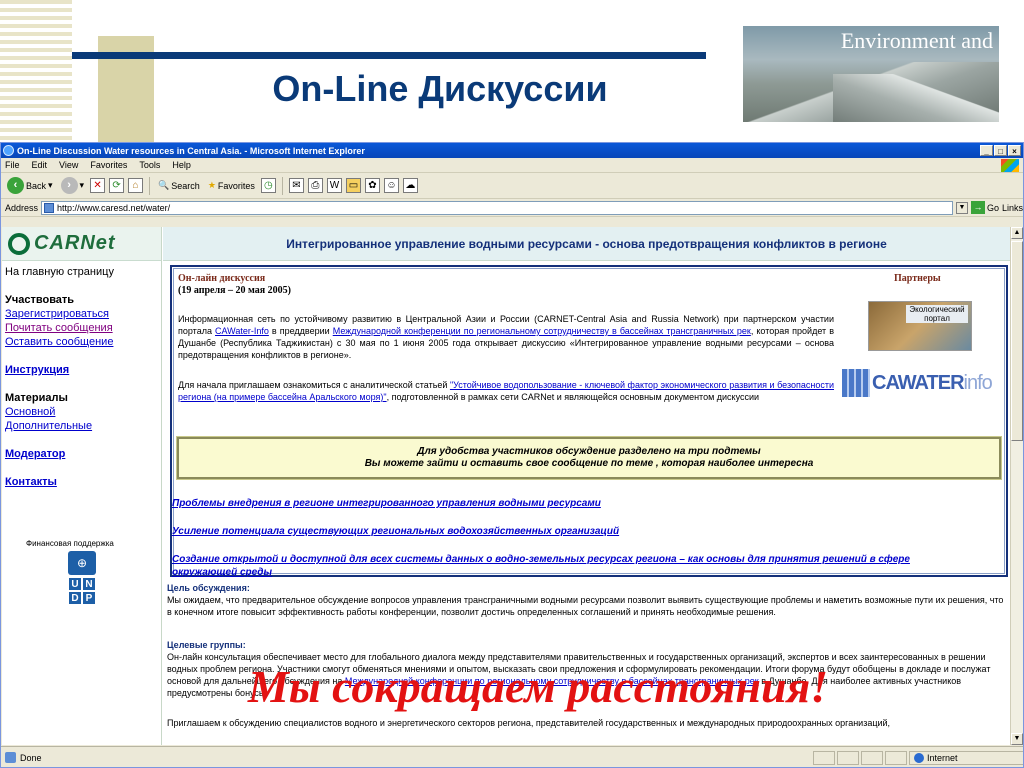 Image resolution: width=1024 pixels, height=768 pixels. I want to click on go-button: → Go, so click(984, 207).